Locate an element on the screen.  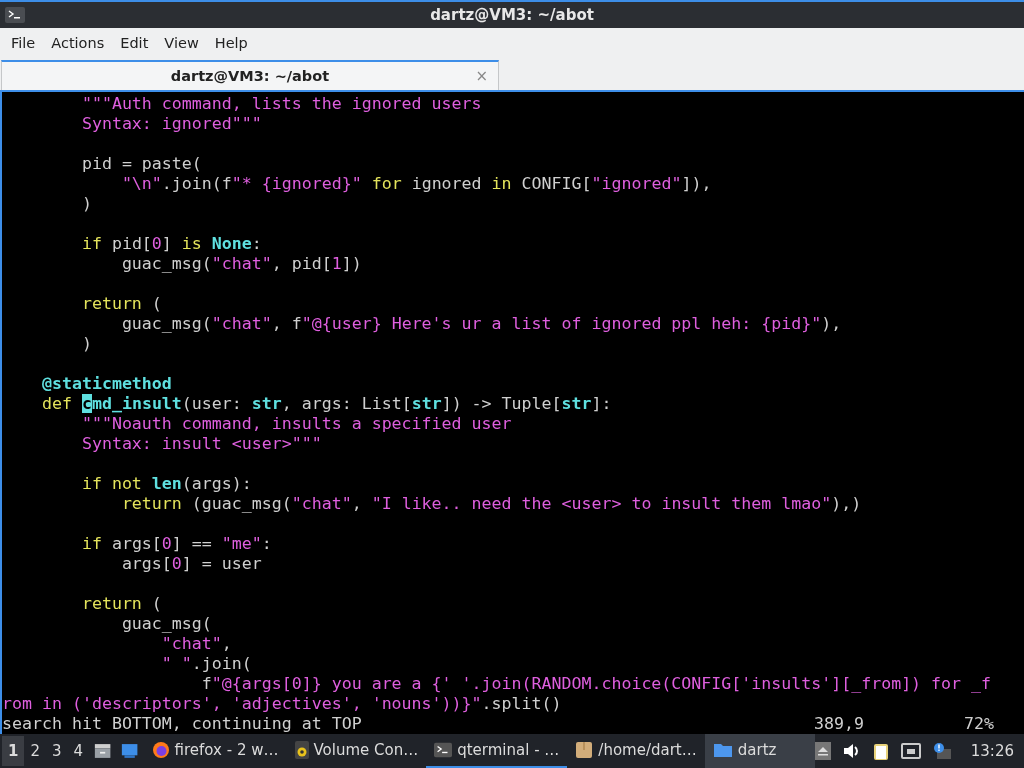
code-line: if args[0] == "me": is located at coordinates (176, 544).